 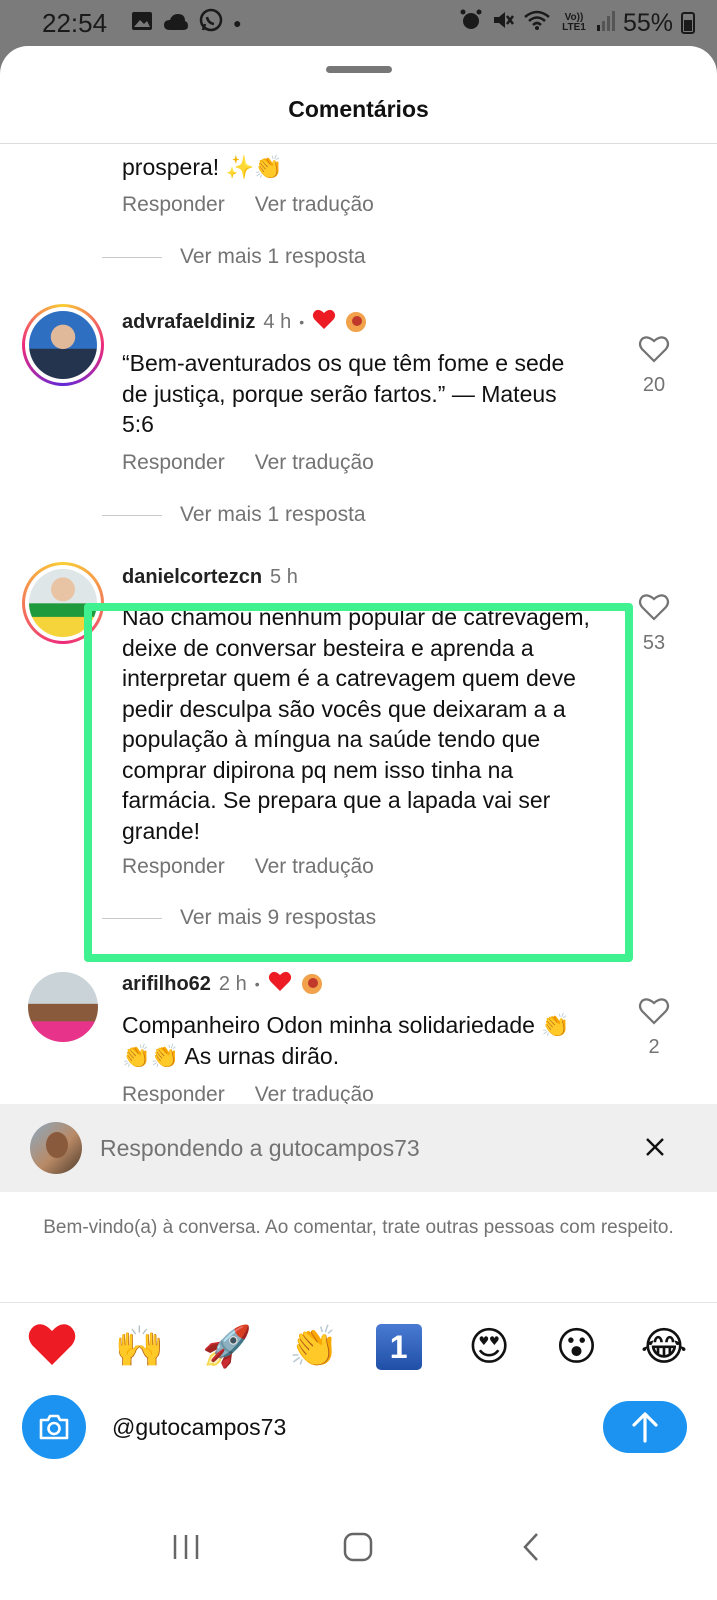 I want to click on replying-to-bar: Respondendo a gutocampos73, so click(x=358, y=1148).